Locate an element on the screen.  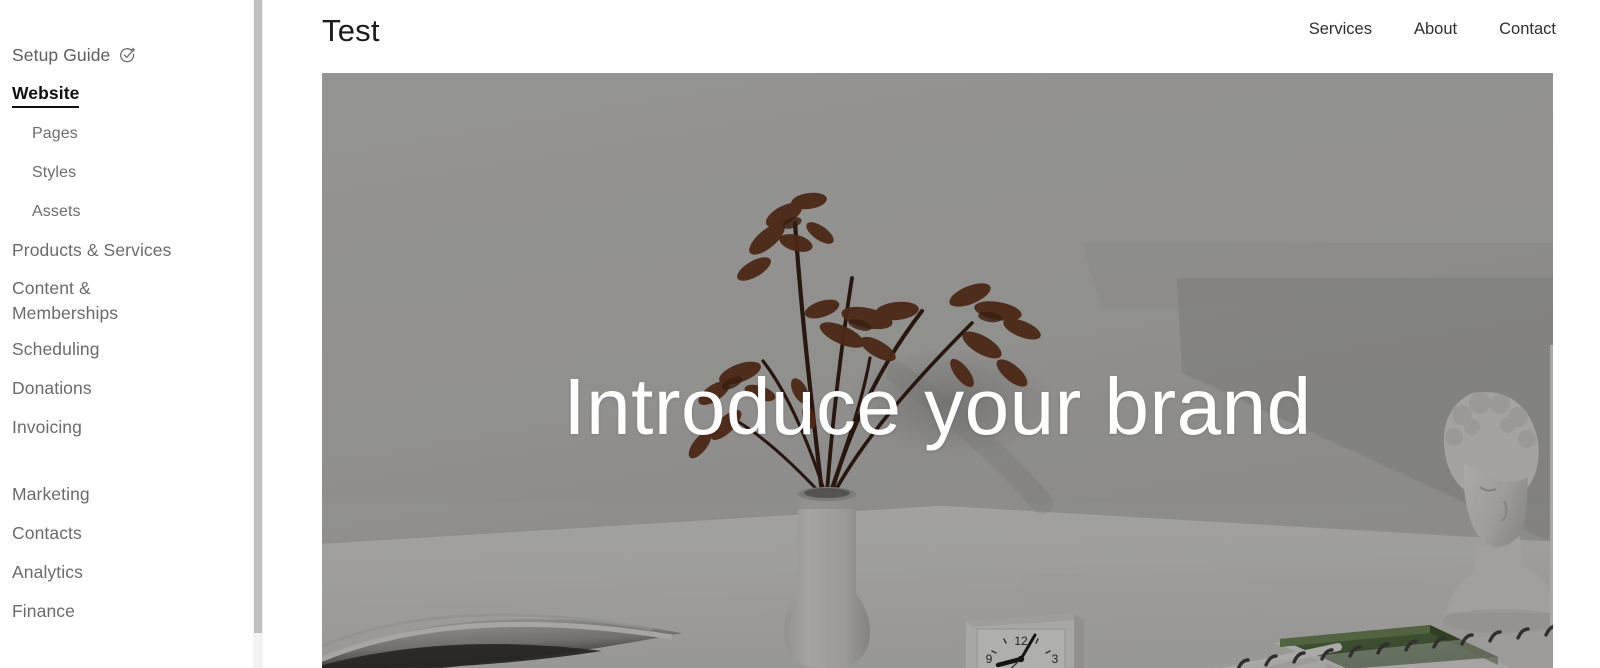
sidebar-item-label: Styles is located at coordinates (54, 172).